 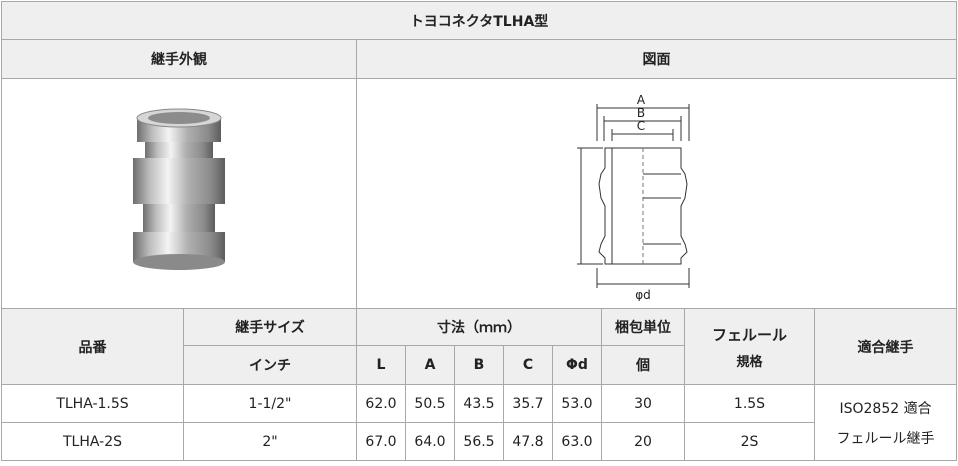 I want to click on dim-A-cell: 64.0, so click(x=430, y=441).